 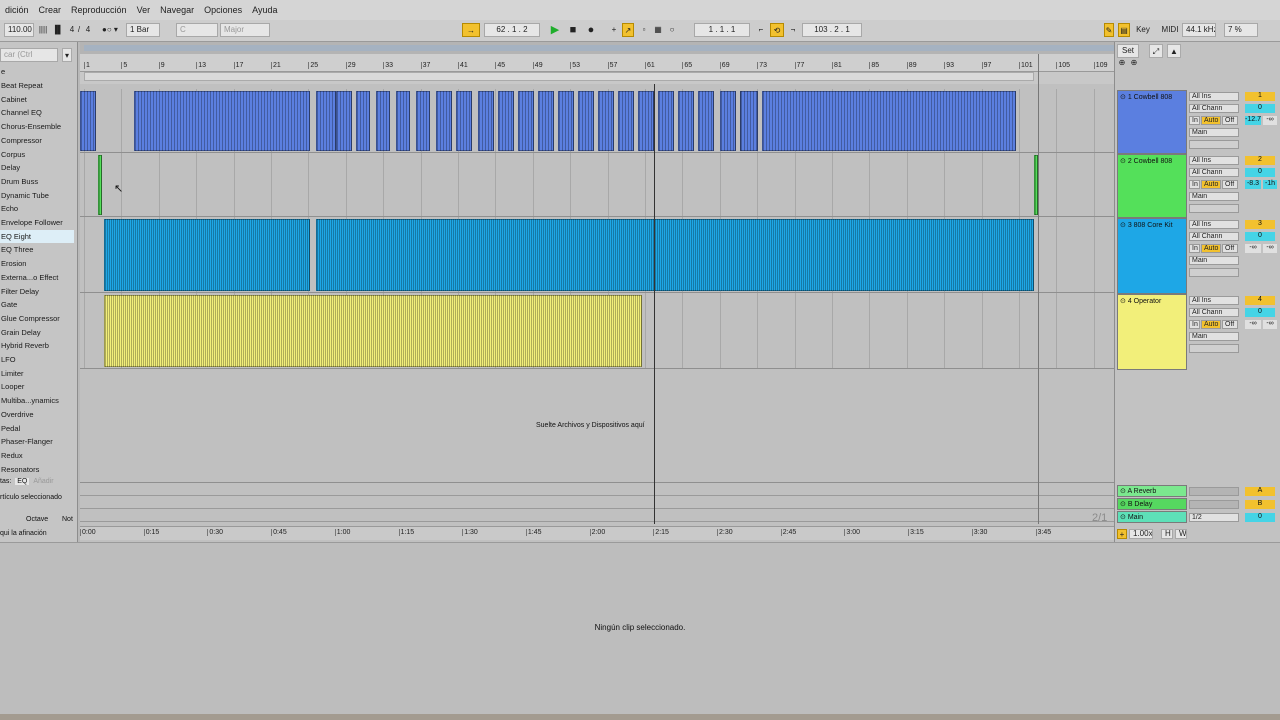 What do you see at coordinates (37, 181) in the screenshot?
I see `browser-item: Drum Buss` at bounding box center [37, 181].